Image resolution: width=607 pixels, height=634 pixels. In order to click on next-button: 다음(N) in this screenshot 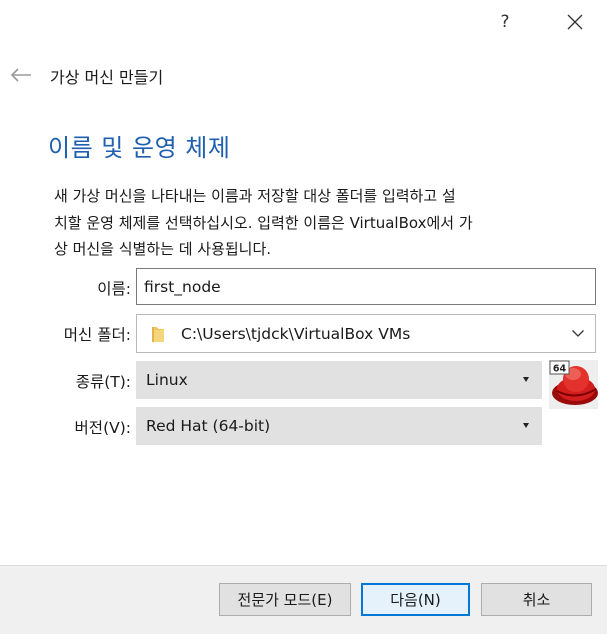, I will do `click(415, 599)`.